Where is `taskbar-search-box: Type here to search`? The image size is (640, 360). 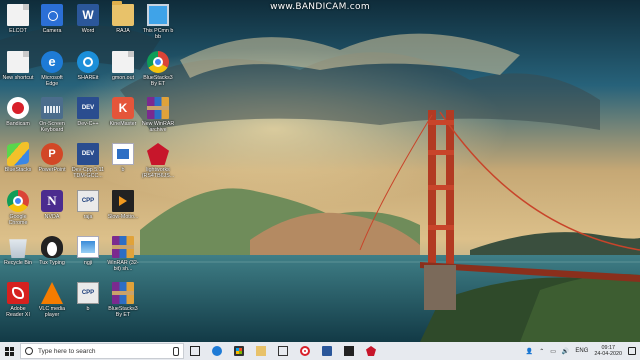 taskbar-search-box: Type here to search is located at coordinates (102, 351).